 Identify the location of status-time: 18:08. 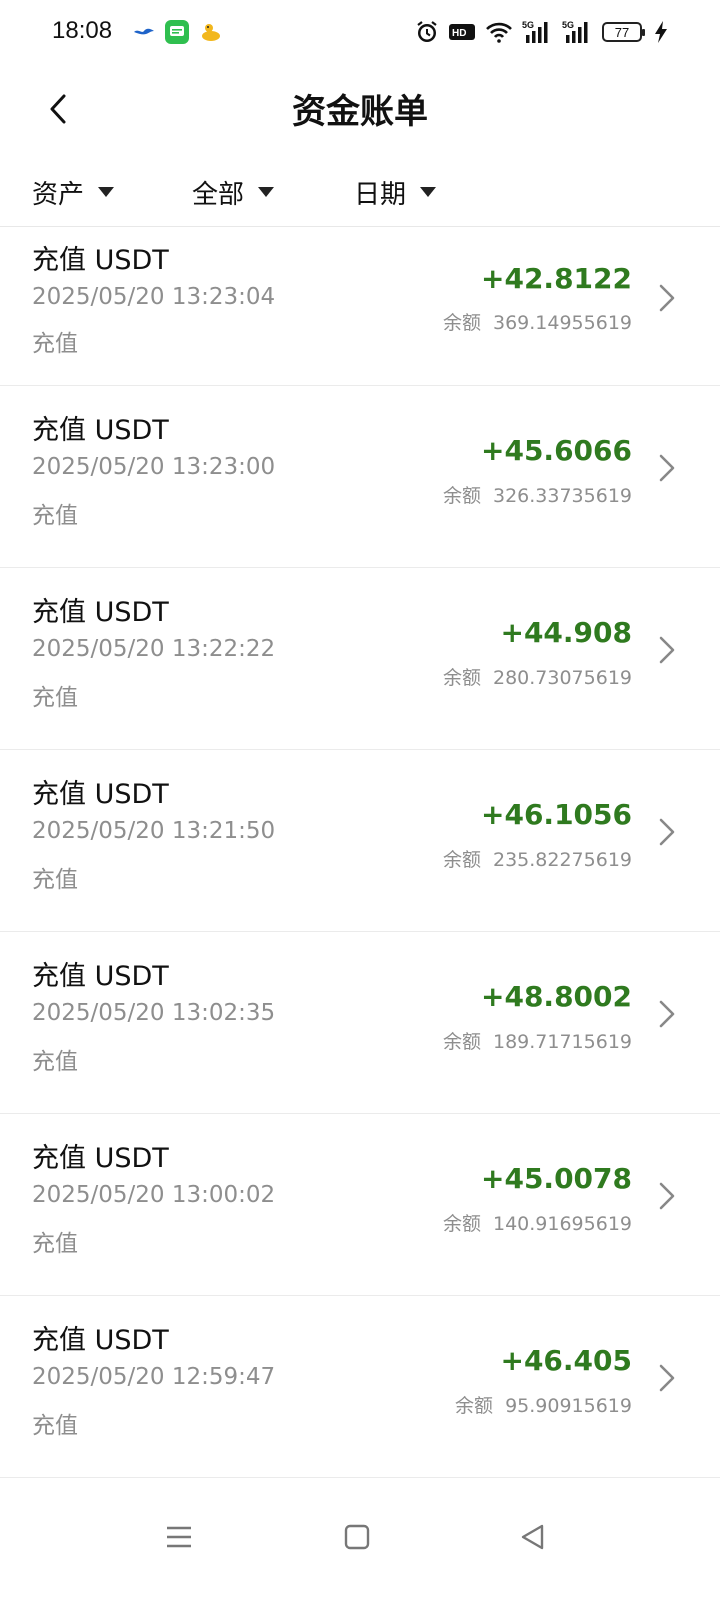
(82, 30).